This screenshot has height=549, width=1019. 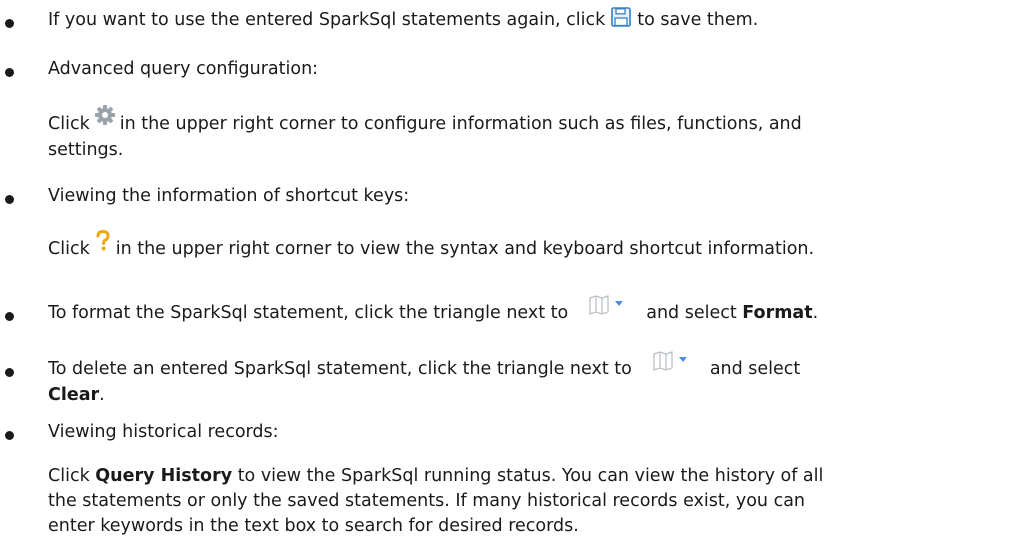 I want to click on gear-icon, so click(x=104, y=115).